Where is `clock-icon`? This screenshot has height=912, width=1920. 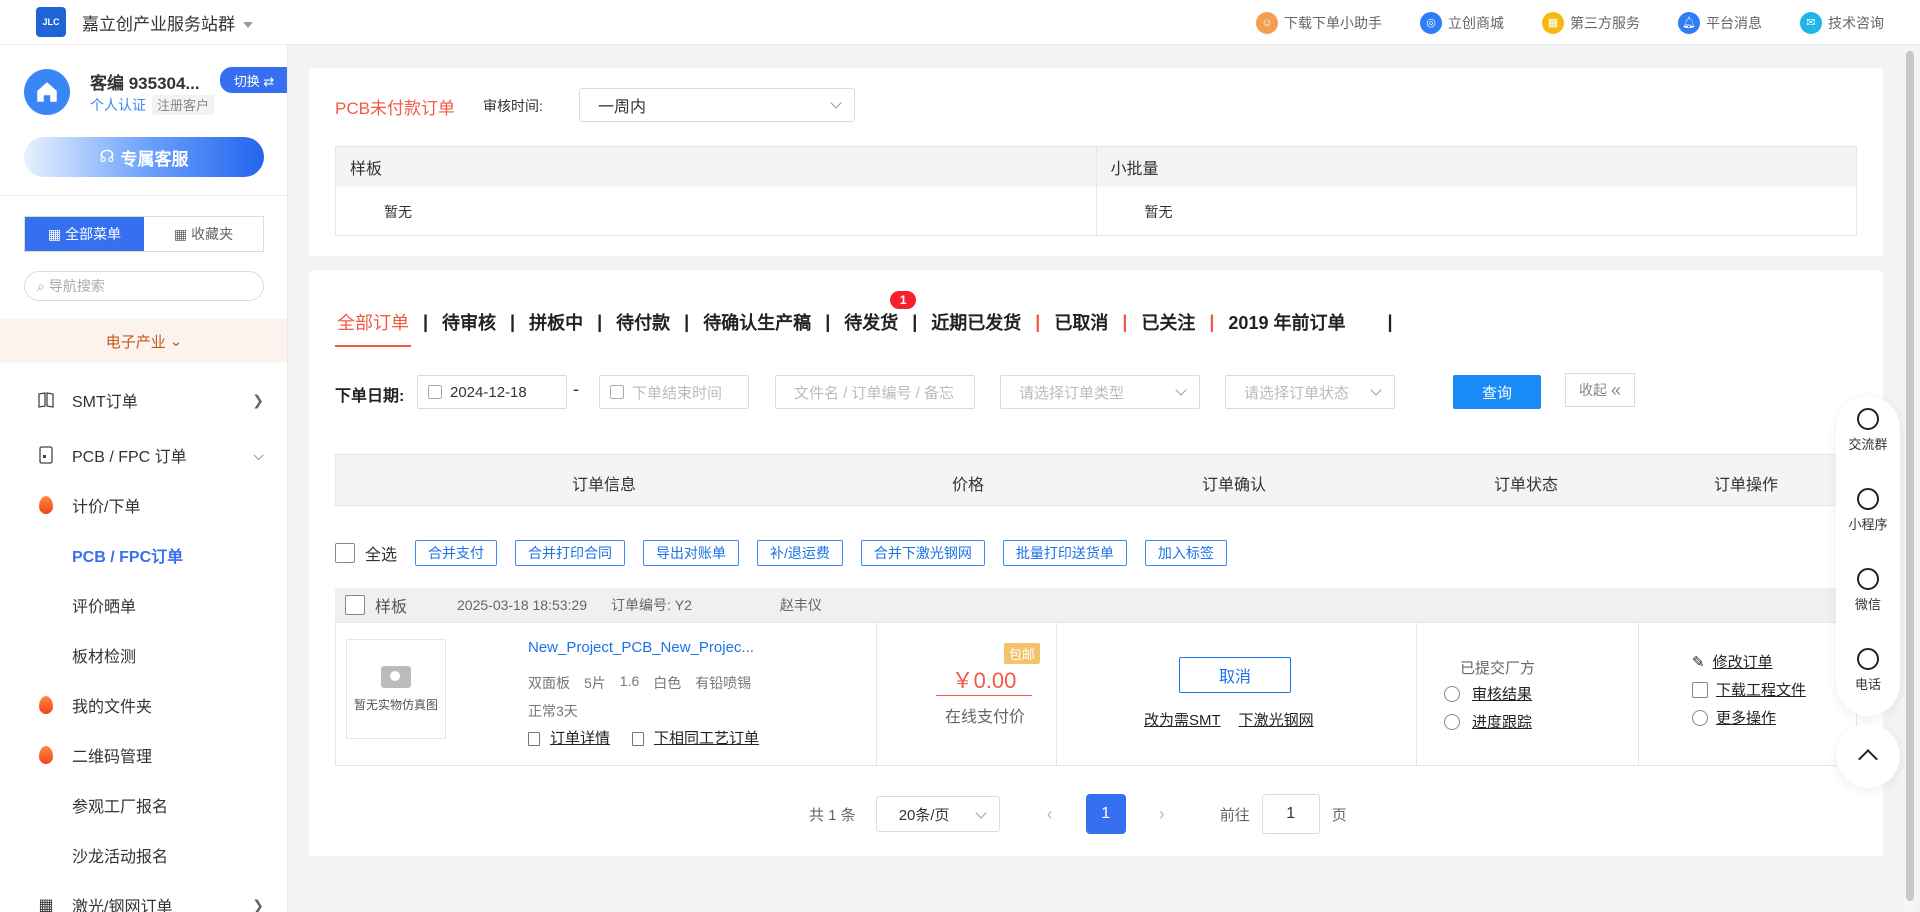
clock-icon is located at coordinates (1452, 721).